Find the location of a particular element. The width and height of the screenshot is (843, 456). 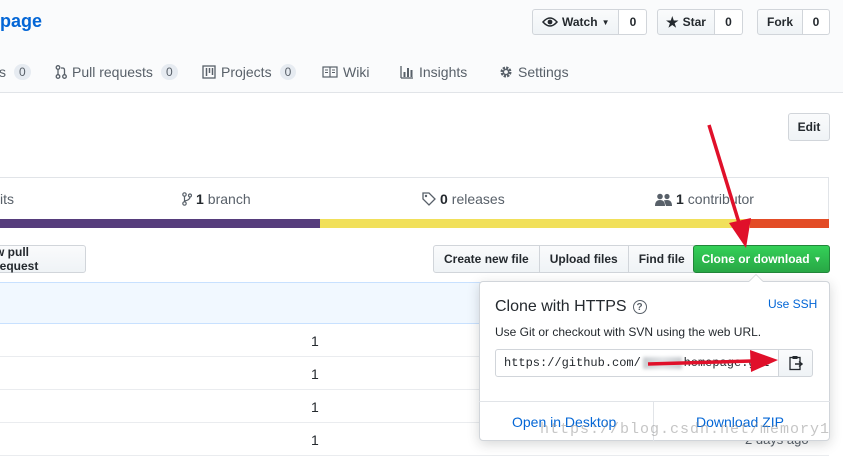

annotation-arrows is located at coordinates (712, 248).